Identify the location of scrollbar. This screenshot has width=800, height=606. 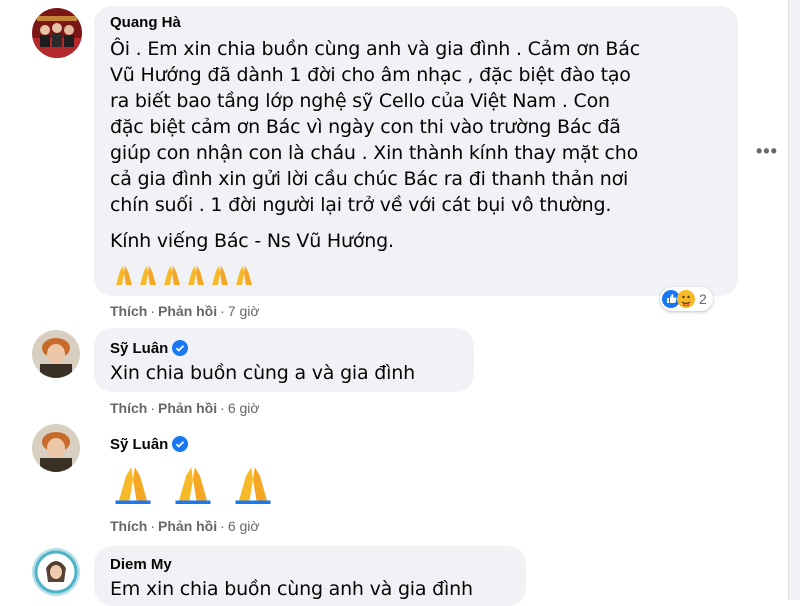
(794, 300).